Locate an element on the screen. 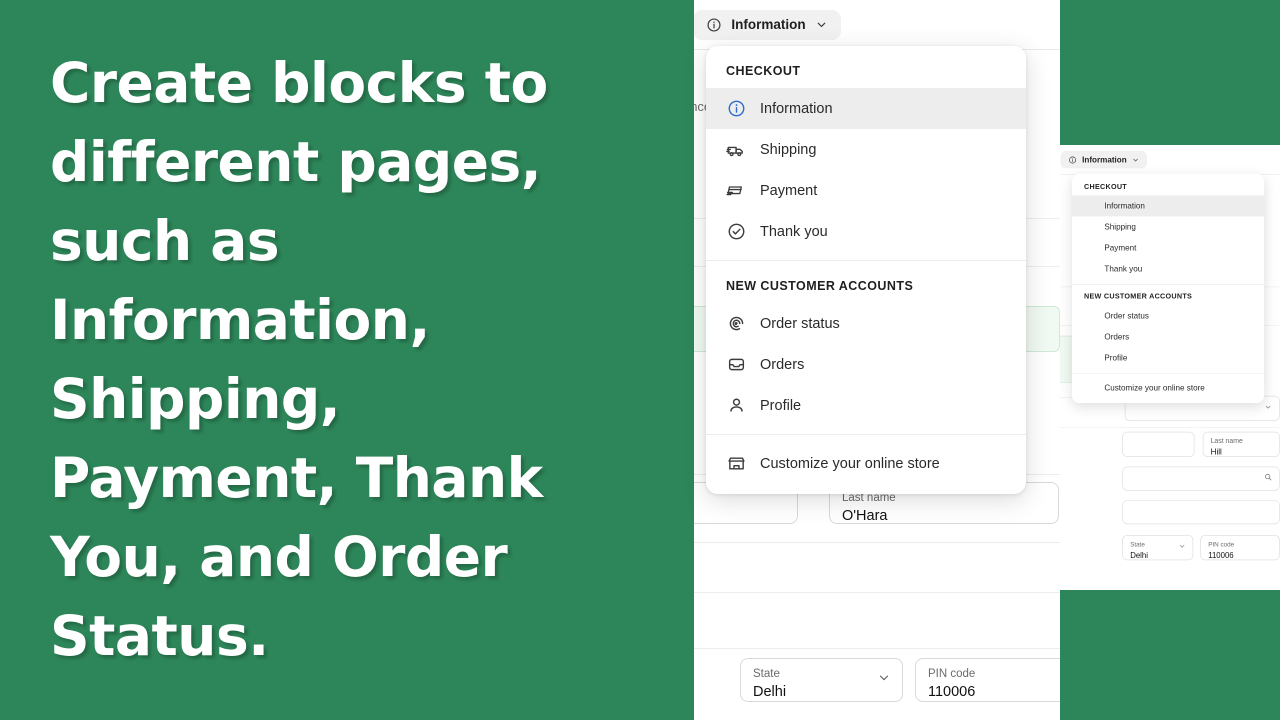 The height and width of the screenshot is (720, 1280). mini-pin-code-label: PIN code is located at coordinates (1221, 545).